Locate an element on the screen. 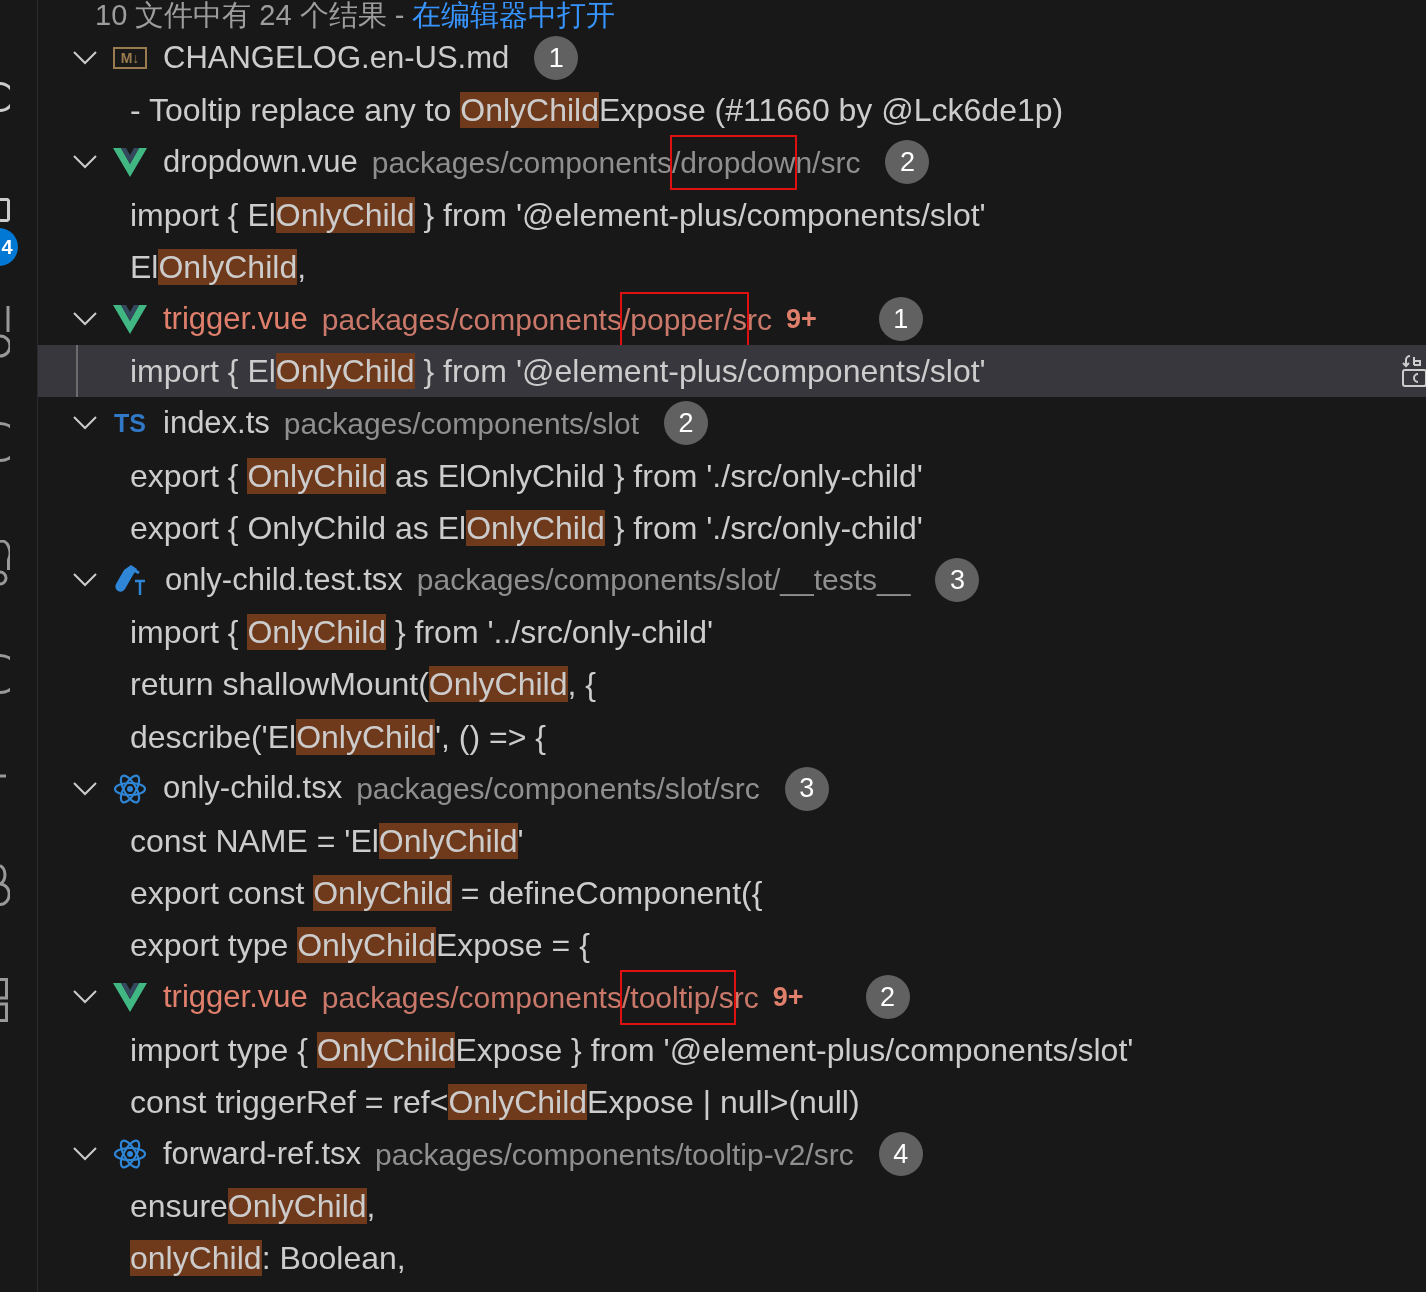  branch-icon is located at coordinates (5, 332).